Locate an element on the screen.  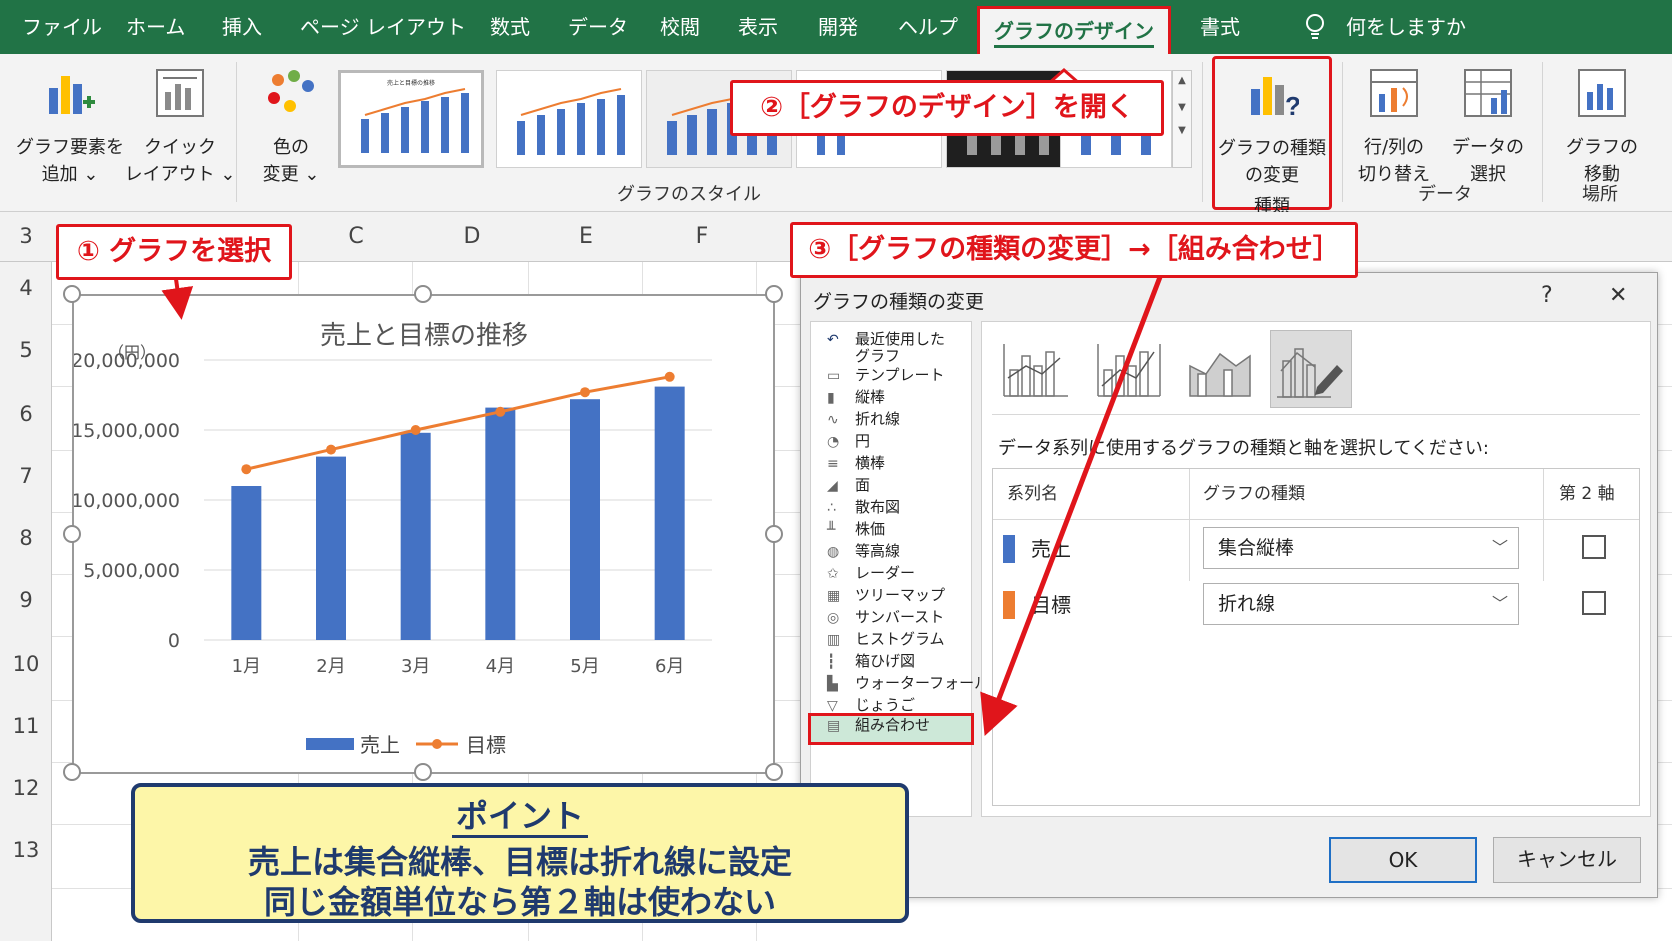
chart-category-item-6: ◢ 面 is located at coordinates (891, 487).